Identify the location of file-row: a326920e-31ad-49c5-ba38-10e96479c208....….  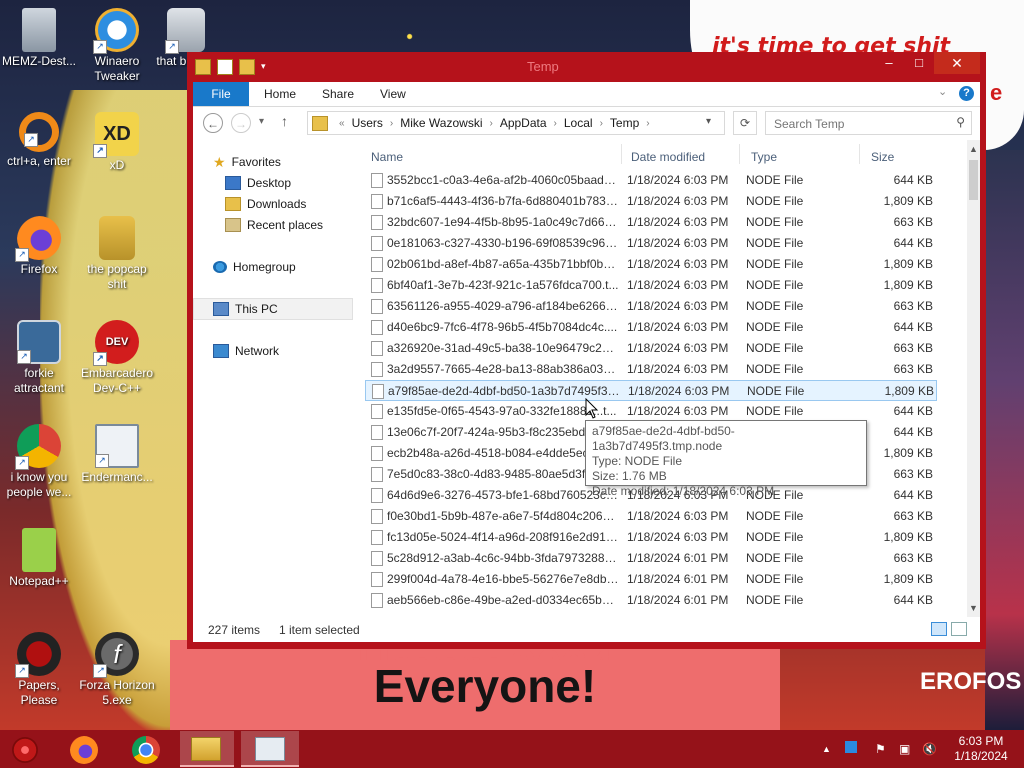
(651, 348).